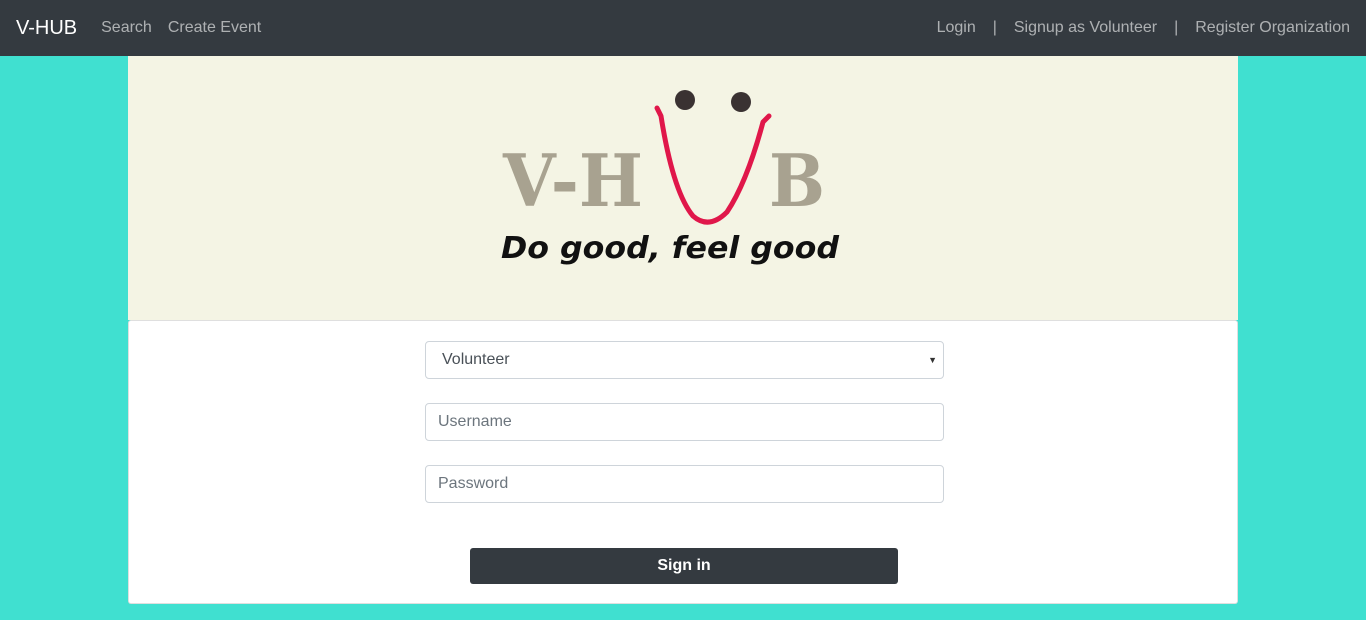 The width and height of the screenshot is (1366, 620). Describe the element at coordinates (572, 180) in the screenshot. I see `logo-wordmark-left: V-H` at that location.